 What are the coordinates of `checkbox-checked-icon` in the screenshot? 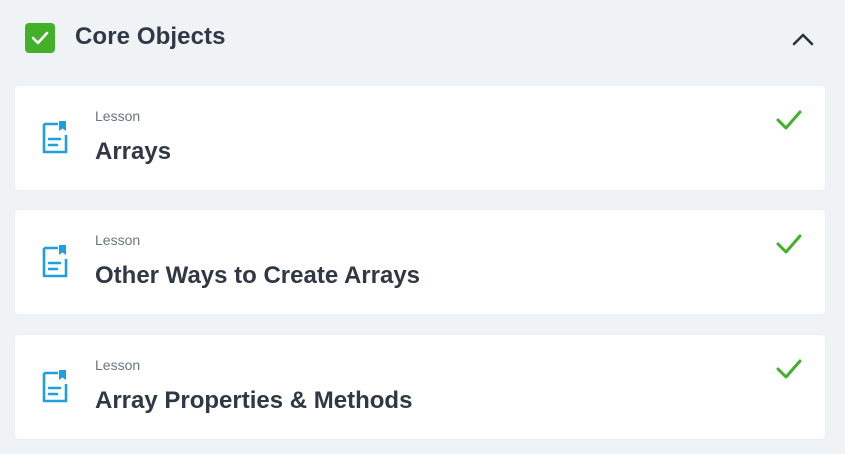 It's located at (40, 38).